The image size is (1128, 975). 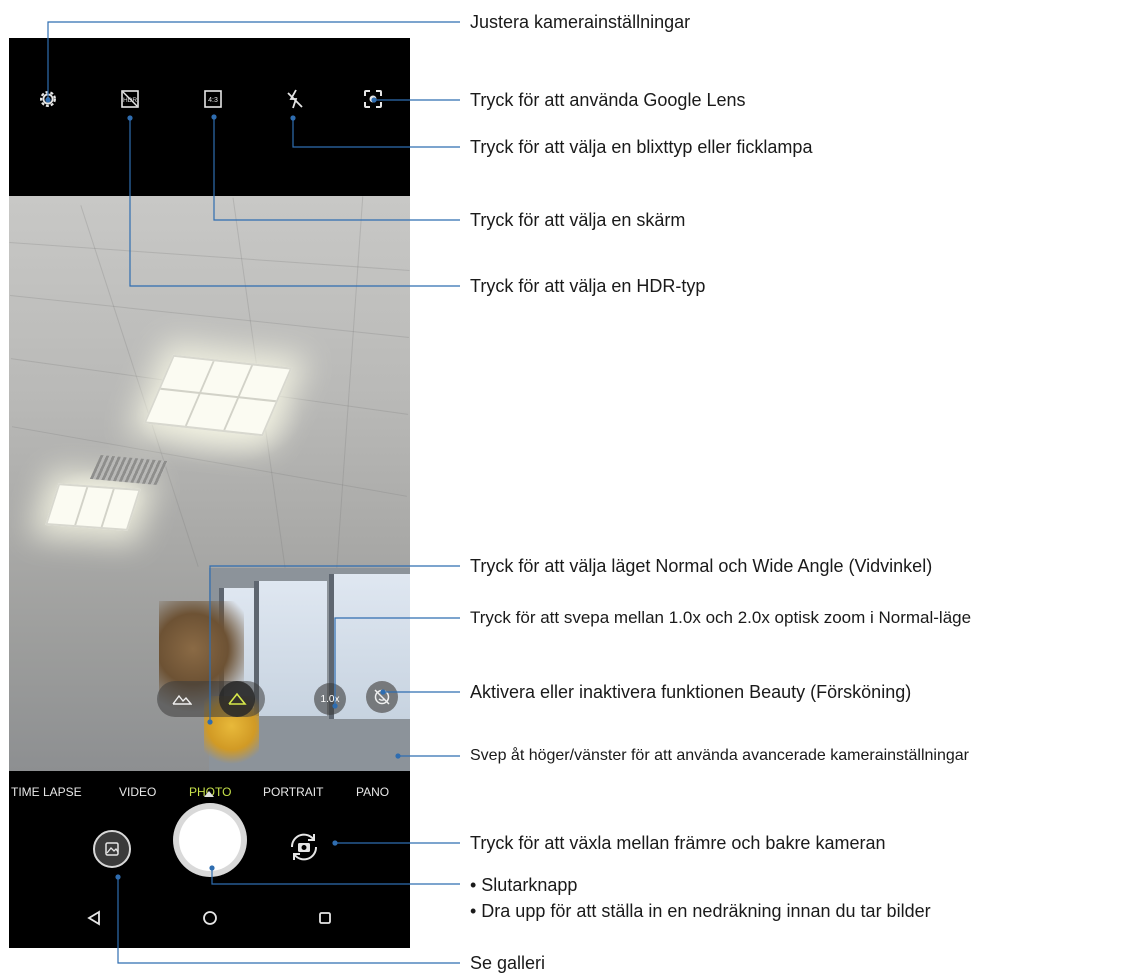 I want to click on aspect-ratio-icon: 4:3, so click(x=213, y=99).